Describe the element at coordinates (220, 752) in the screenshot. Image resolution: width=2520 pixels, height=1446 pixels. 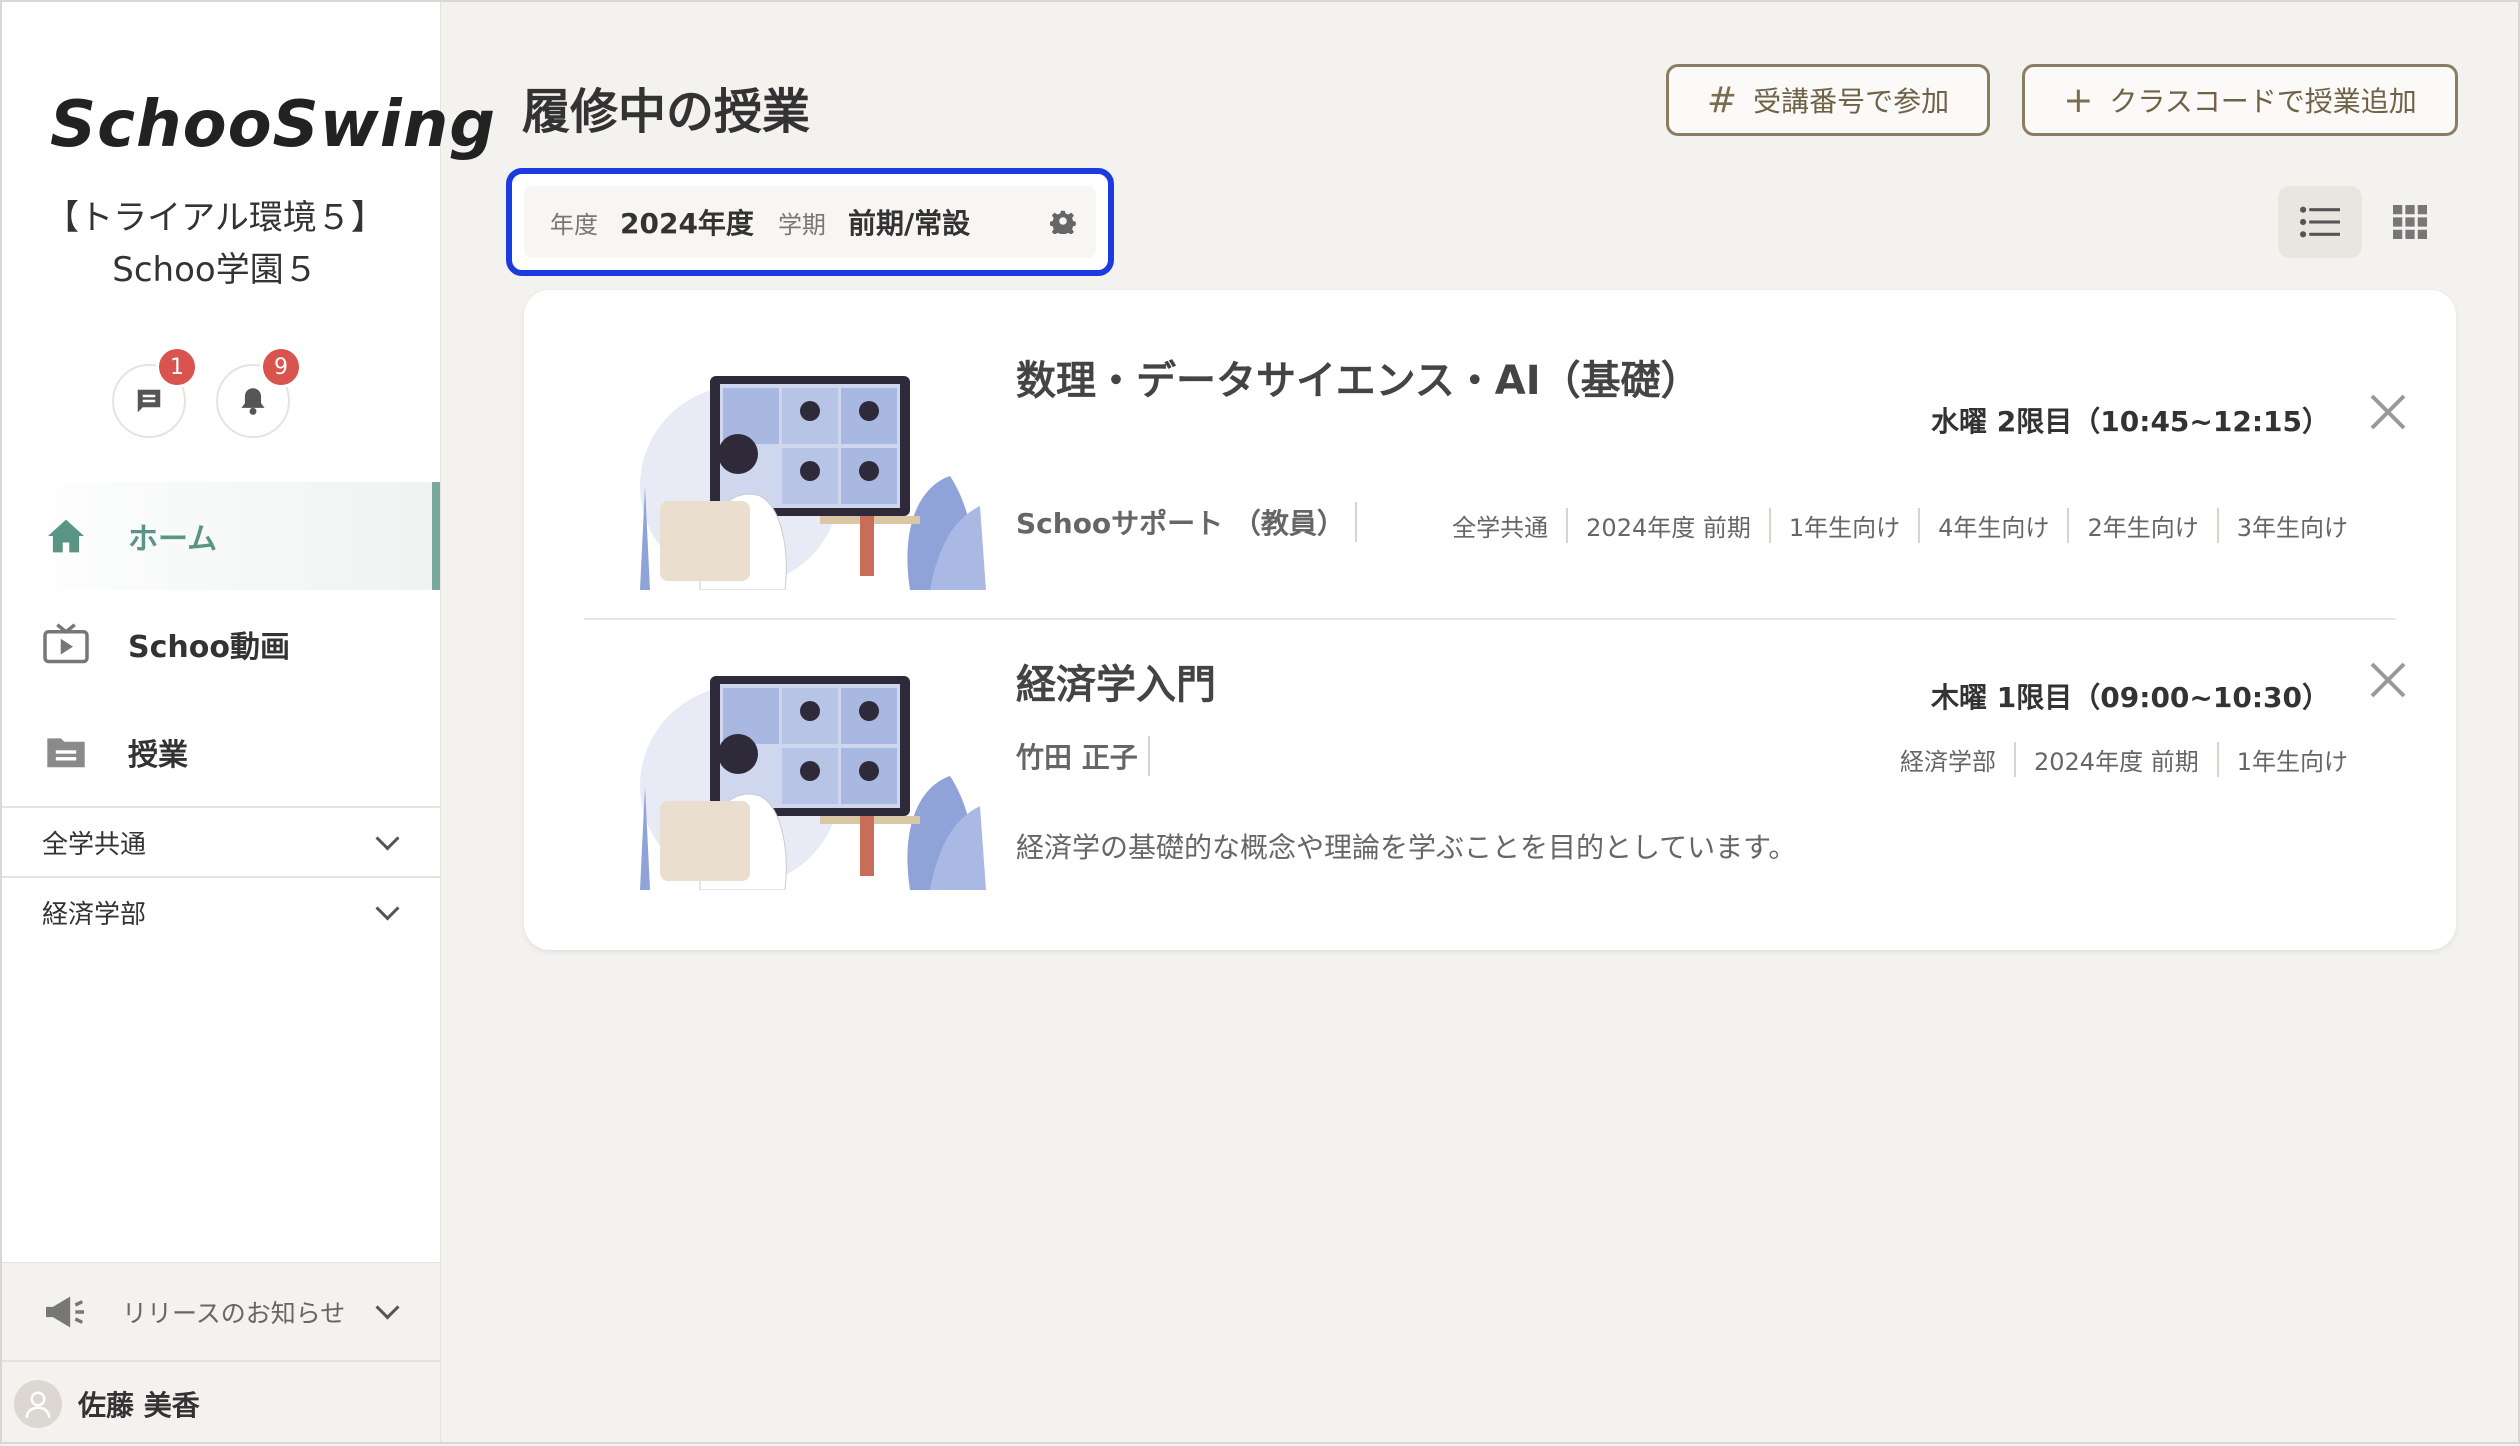
I see `nav-item-classes: 授業` at that location.